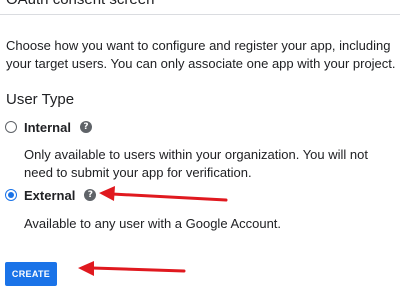 The width and height of the screenshot is (400, 286). Describe the element at coordinates (153, 231) in the screenshot. I see `annotation-arrows` at that location.